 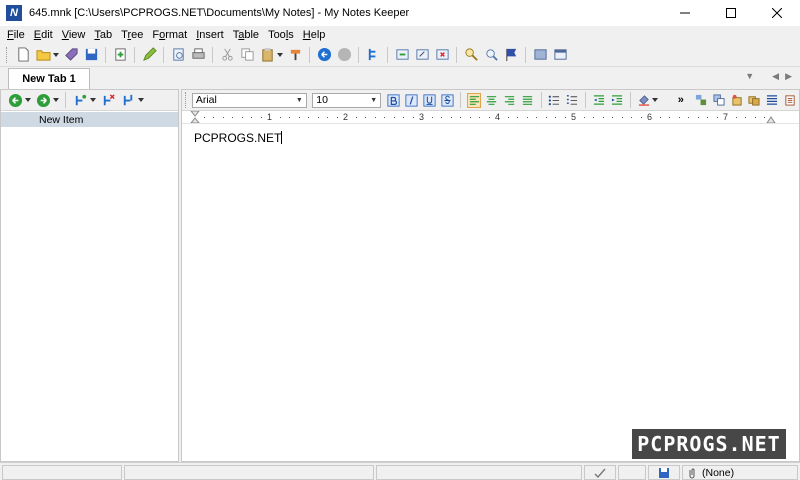 What do you see at coordinates (43, 55) in the screenshot?
I see `open-button` at bounding box center [43, 55].